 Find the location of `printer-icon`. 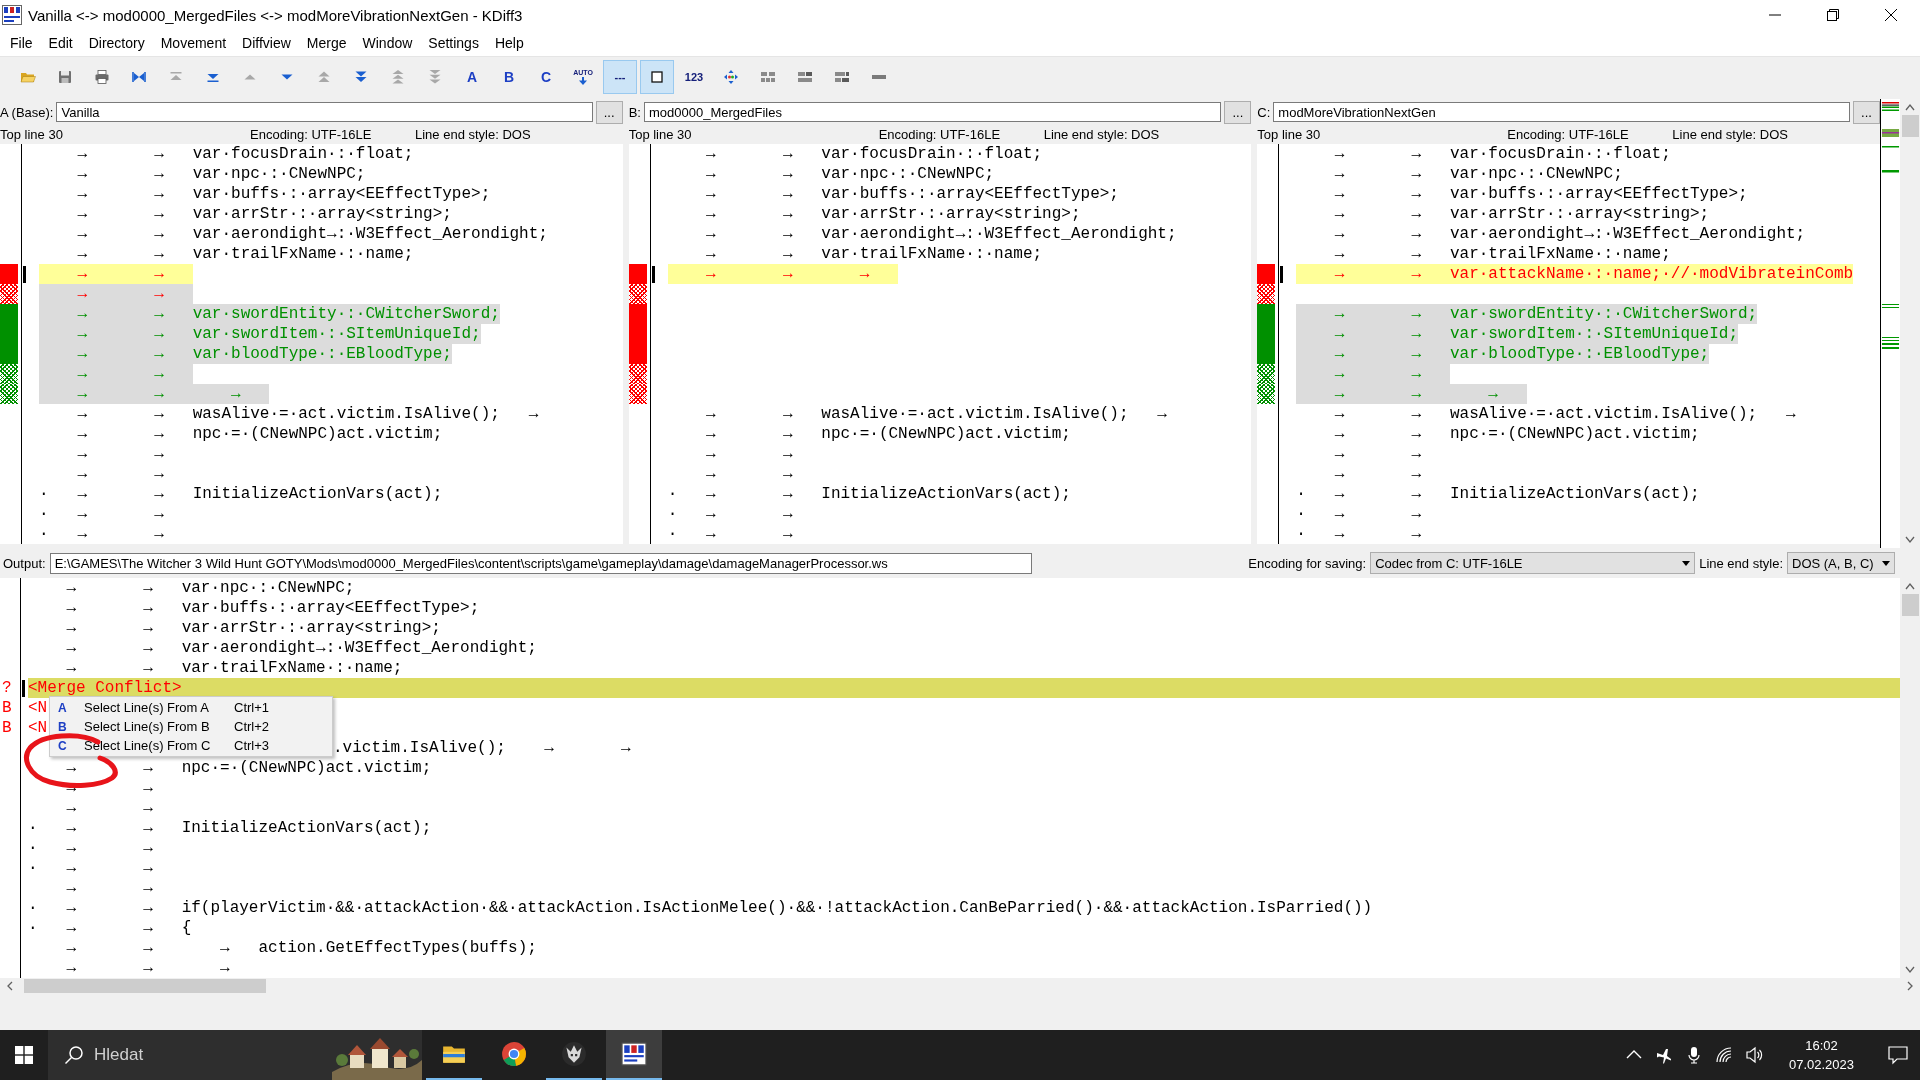

printer-icon is located at coordinates (102, 77).